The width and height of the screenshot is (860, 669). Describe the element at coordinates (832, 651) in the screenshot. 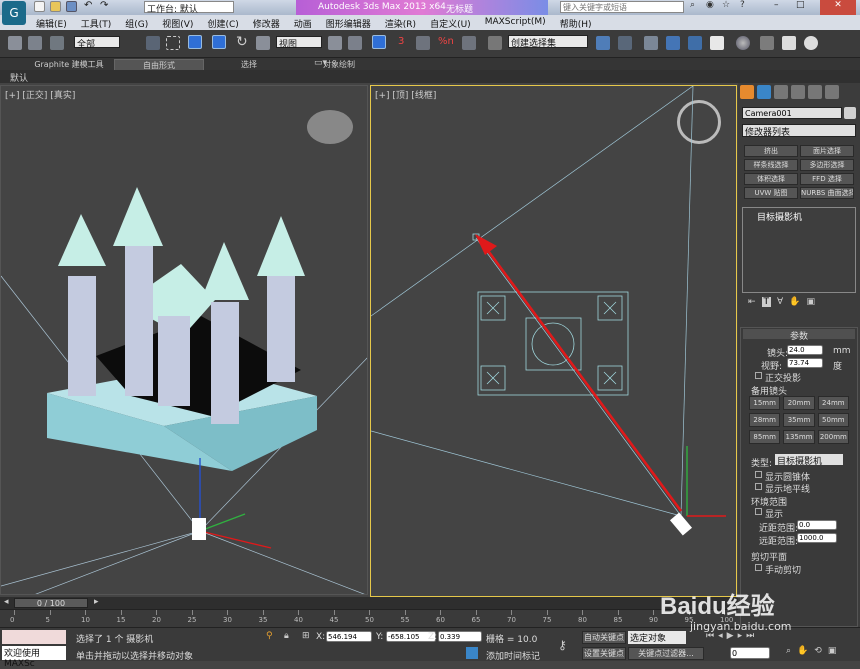

I see `max-toggle-icon: ▣` at that location.